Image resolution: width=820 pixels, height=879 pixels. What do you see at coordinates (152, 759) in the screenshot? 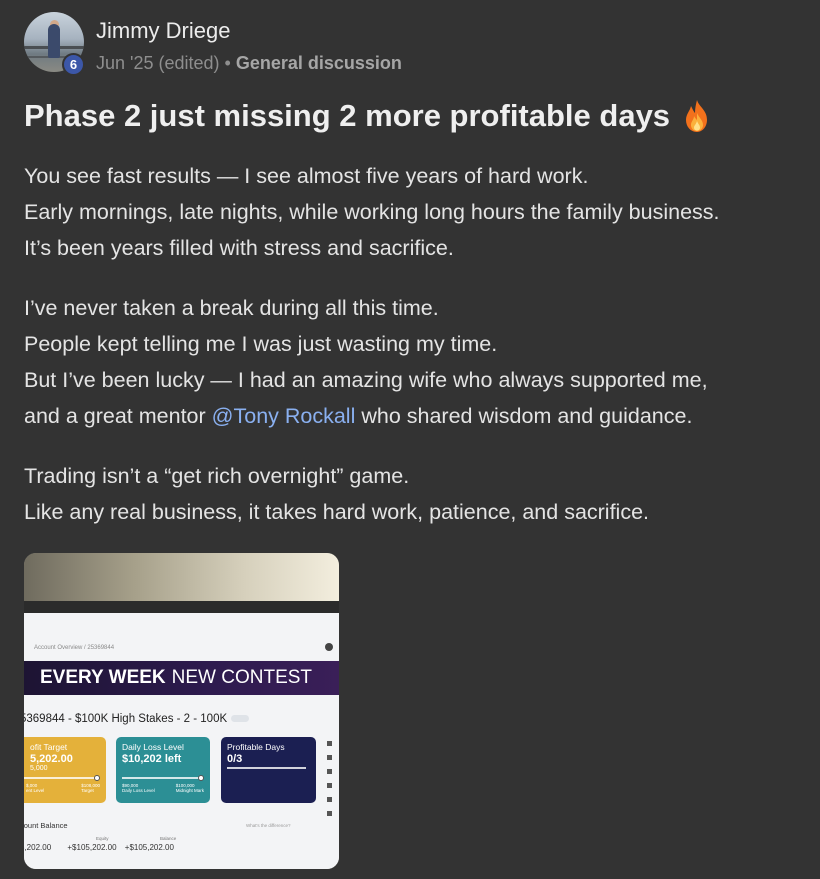
I see `card-value: $10,202 left` at bounding box center [152, 759].